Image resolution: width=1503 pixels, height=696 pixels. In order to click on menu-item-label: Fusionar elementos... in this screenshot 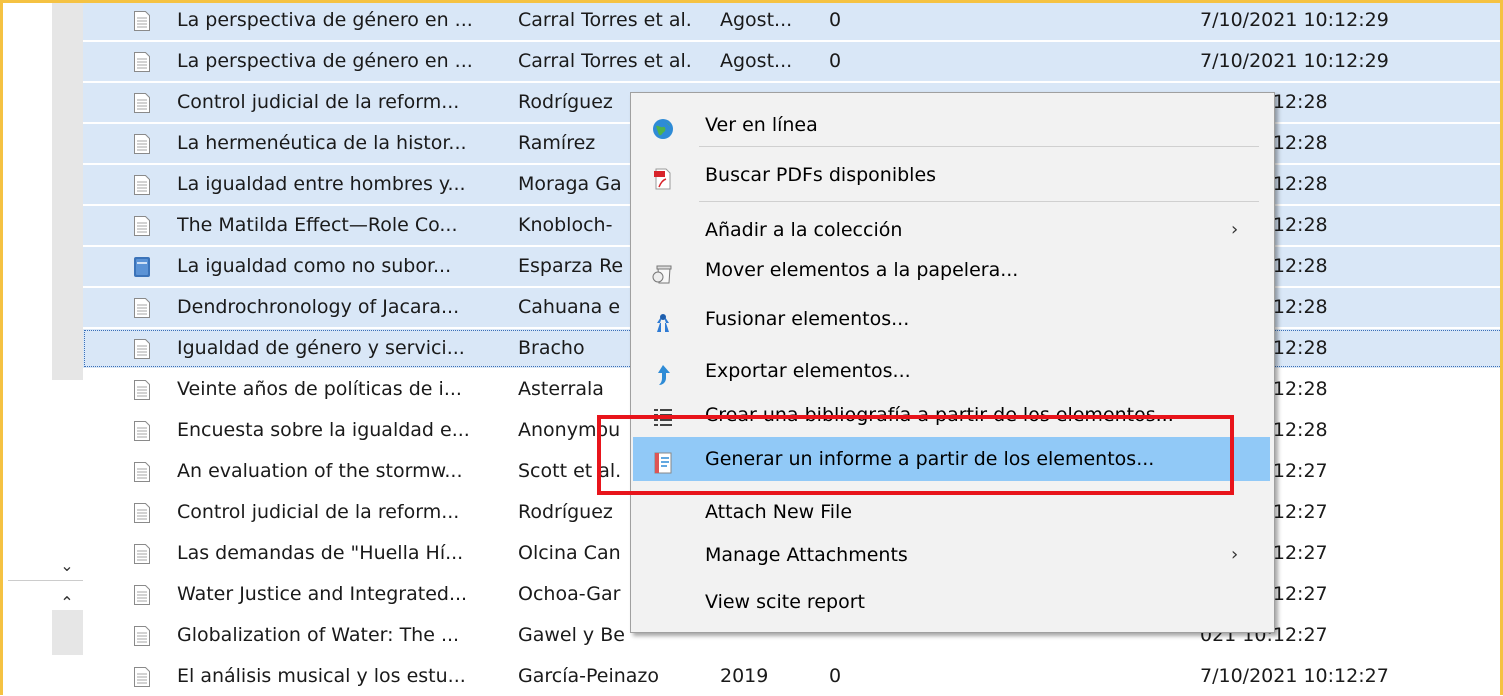, I will do `click(807, 319)`.